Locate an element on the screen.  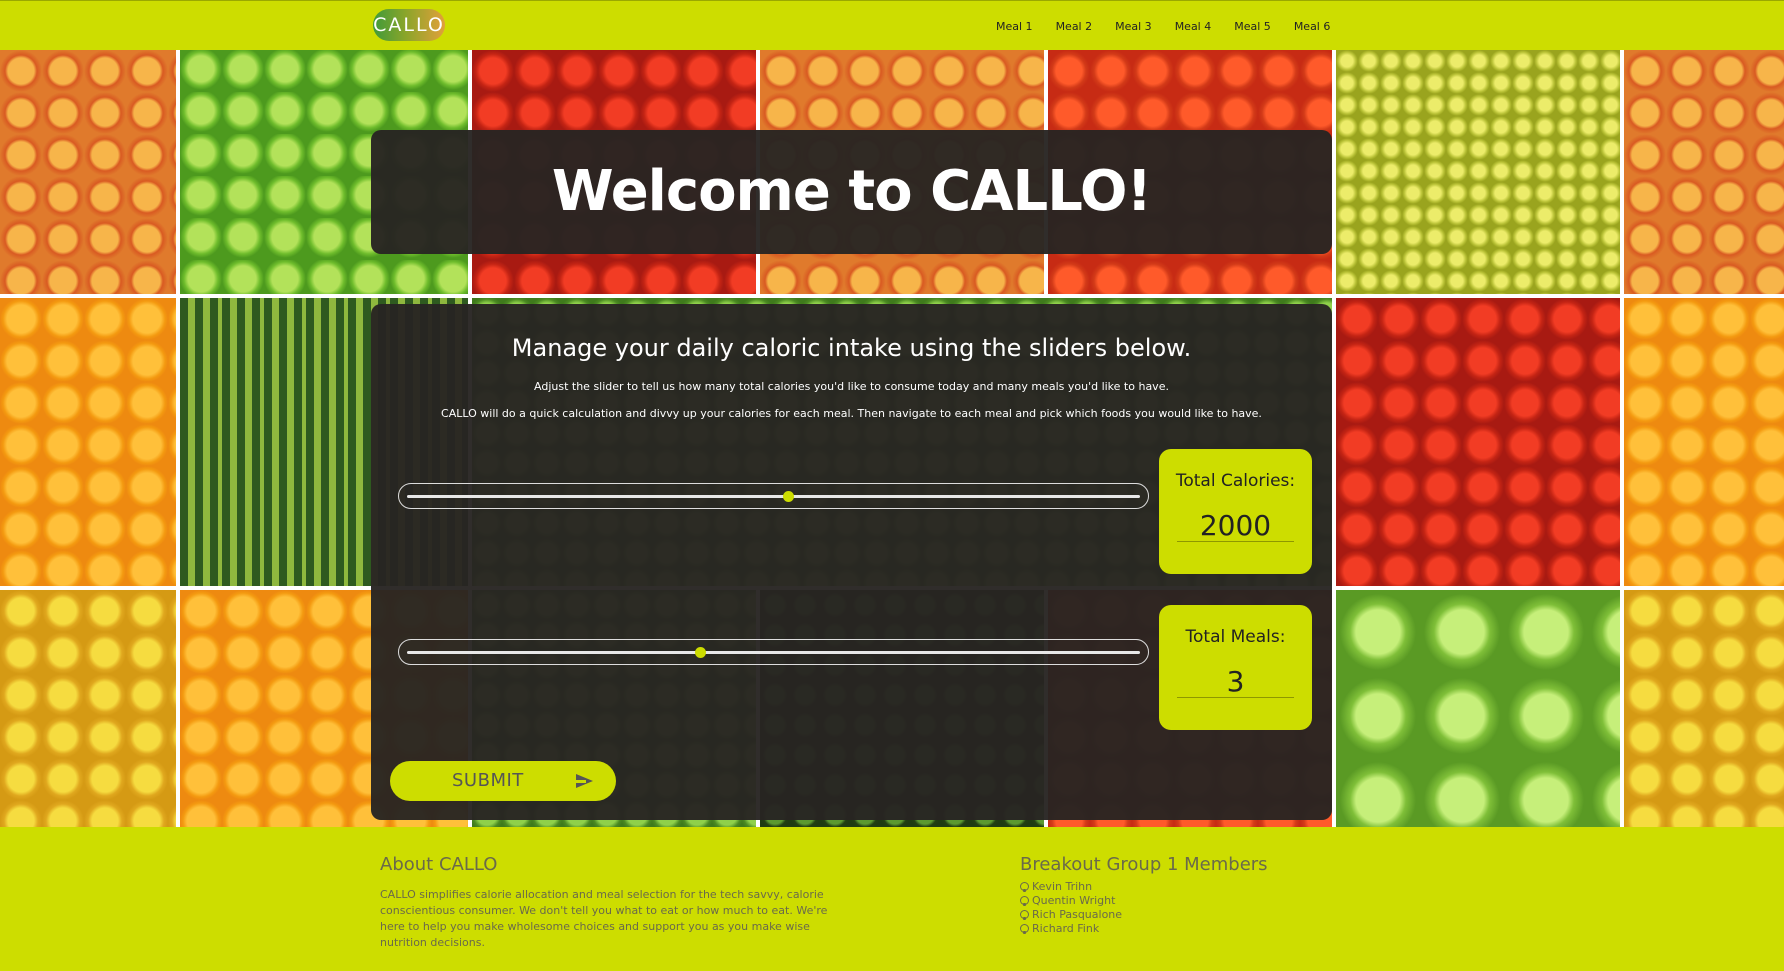
produce-oranges is located at coordinates (88, 442).